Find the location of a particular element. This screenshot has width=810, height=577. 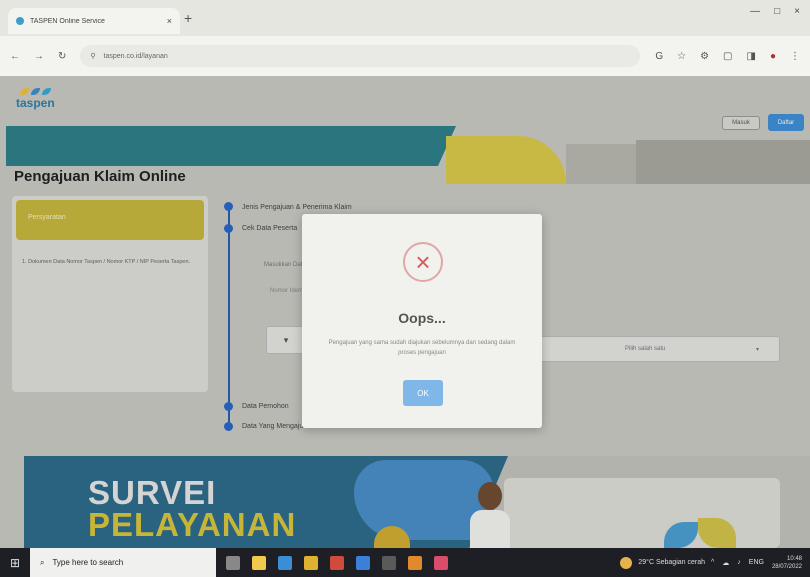

close-window-icon: × is located at coordinates (797, 11).